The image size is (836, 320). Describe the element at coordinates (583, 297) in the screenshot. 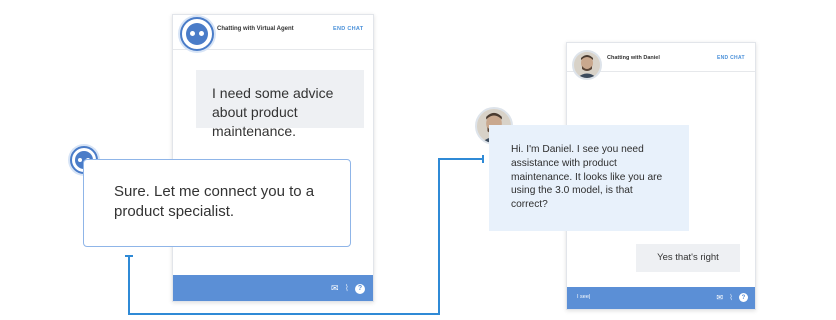

I see `chat-input: I see|` at that location.